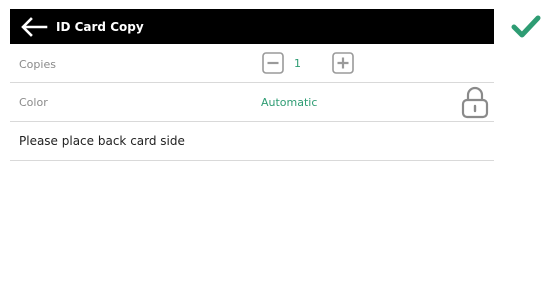 This screenshot has height=291, width=548. I want to click on instruction-message: Please place back card side, so click(102, 141).